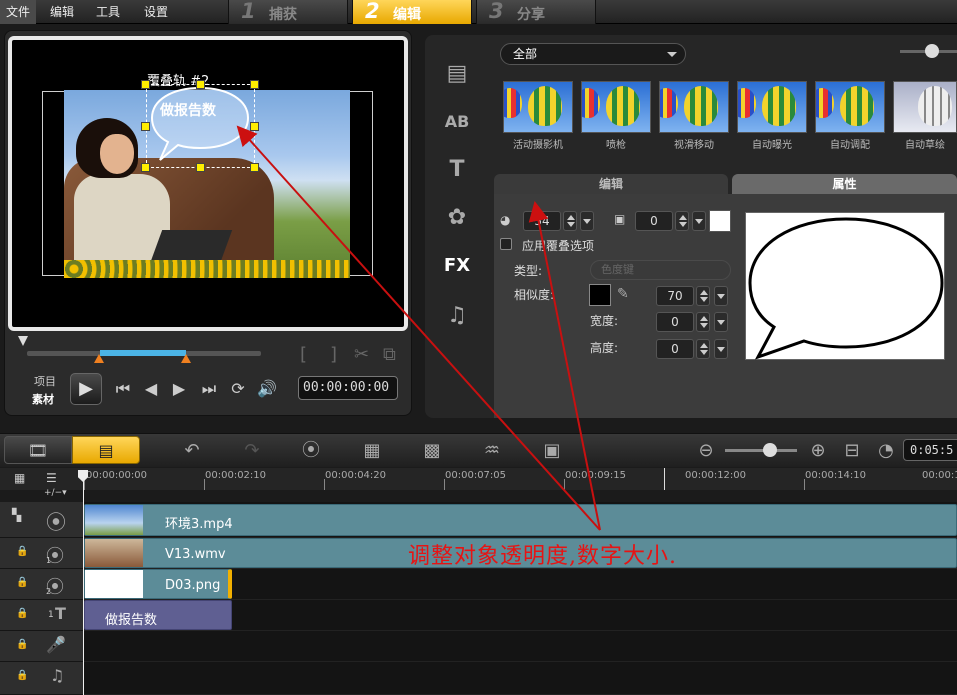  Describe the element at coordinates (123, 389) in the screenshot. I see `go-to-start-icon: ⏮` at that location.